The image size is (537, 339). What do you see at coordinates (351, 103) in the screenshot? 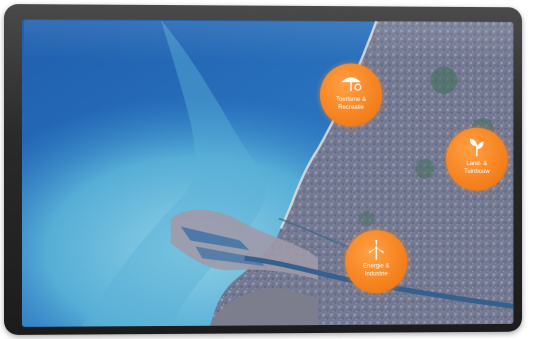
I see `hotspot-label: Toerisme & Recreatie` at bounding box center [351, 103].